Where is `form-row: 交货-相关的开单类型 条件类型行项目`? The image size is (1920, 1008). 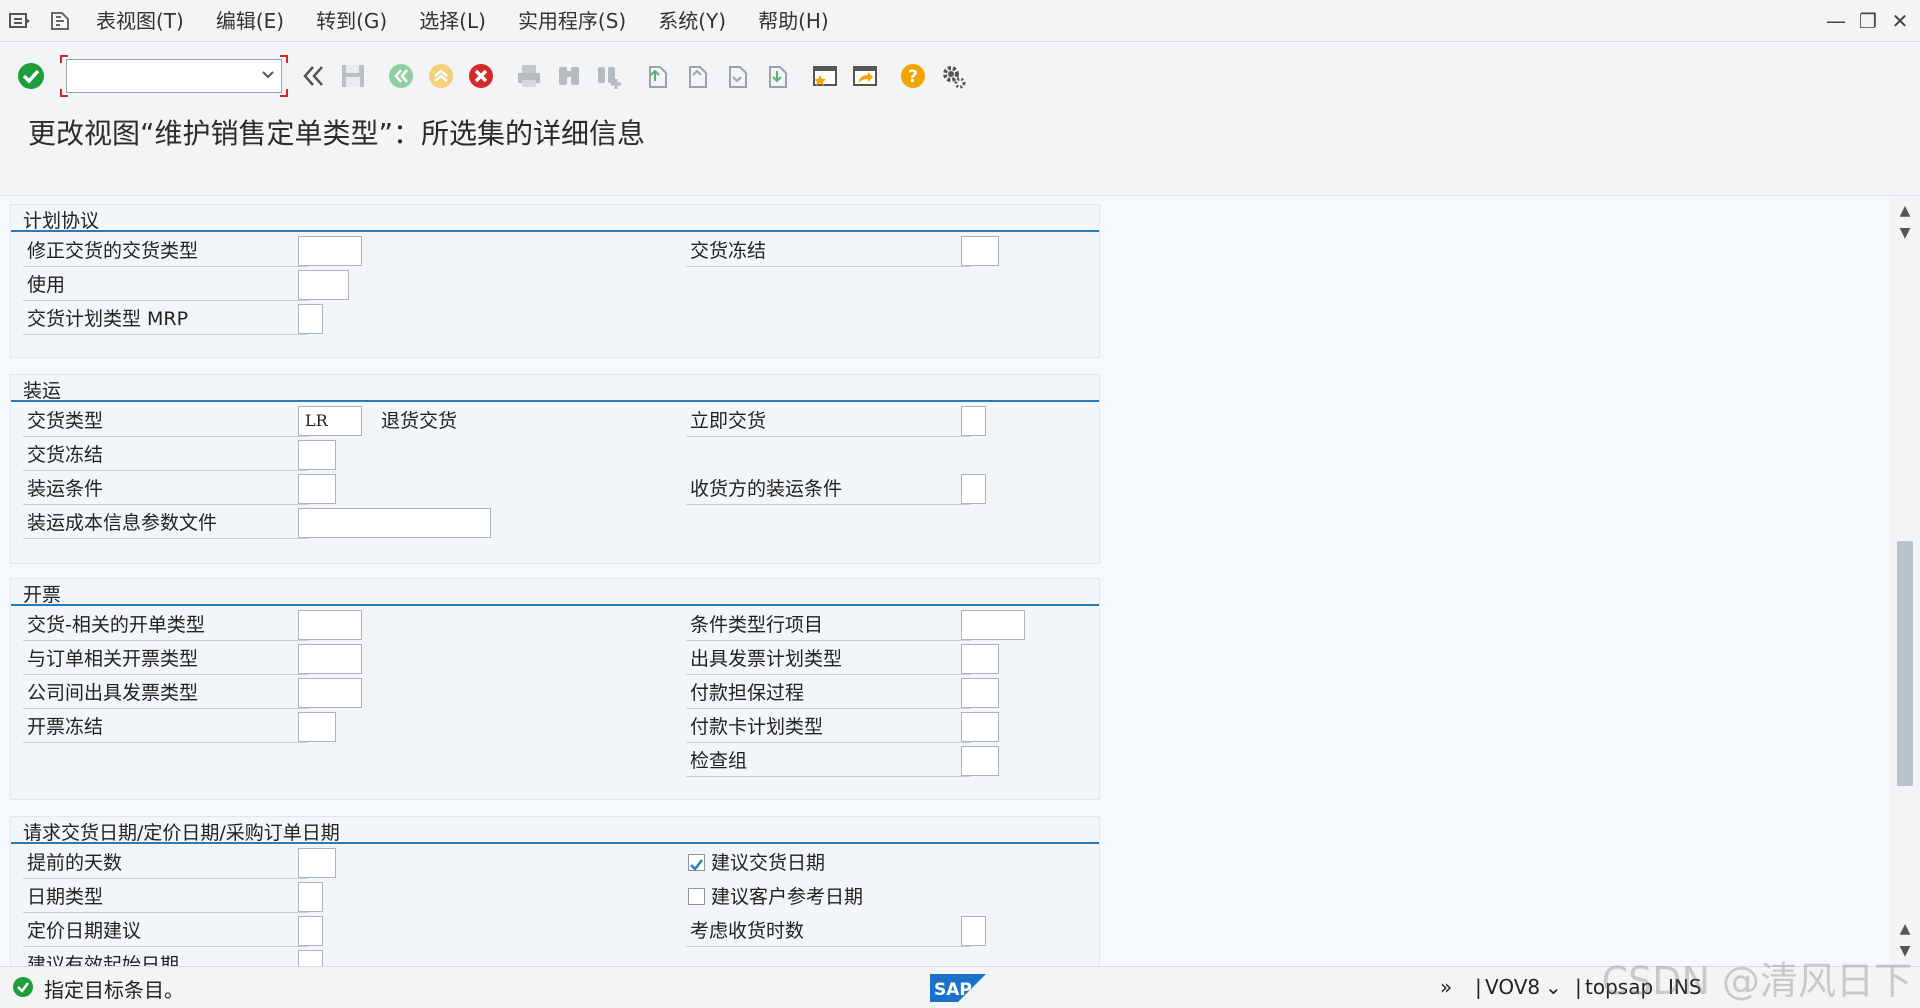
form-row: 交货-相关的开单类型 条件类型行项目 is located at coordinates (556, 625).